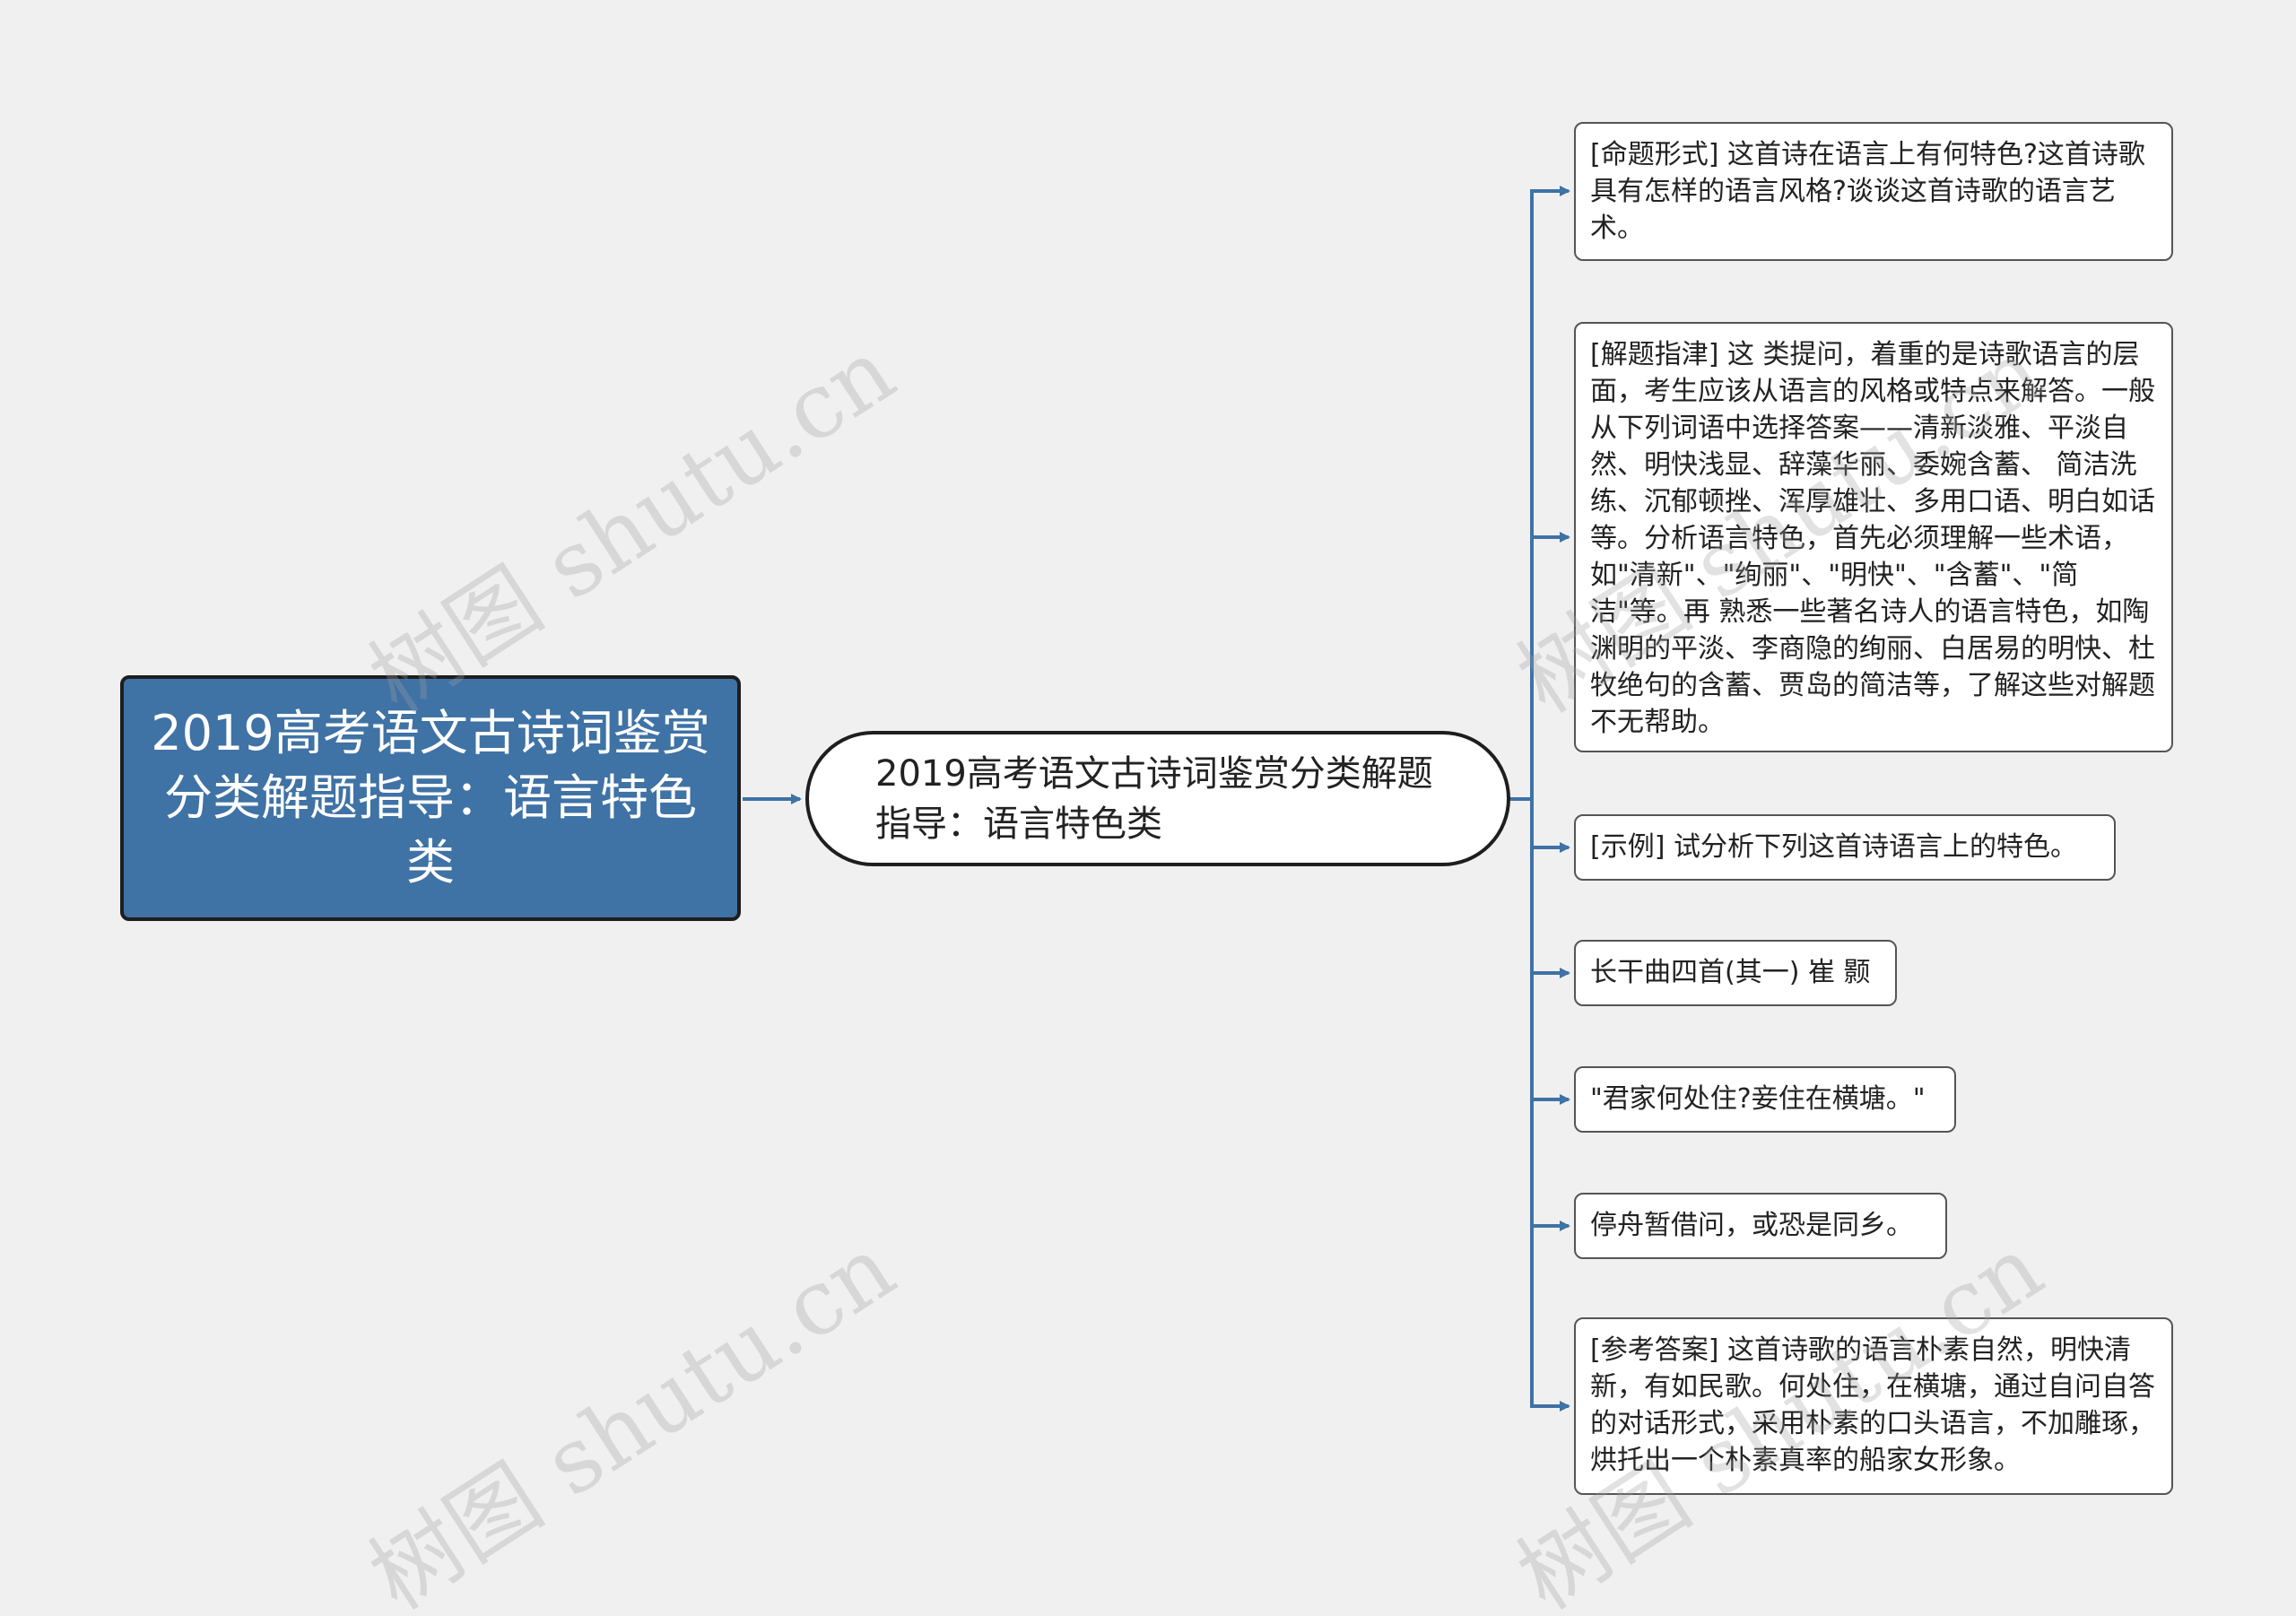  I want to click on root-node: 2019高考语文古诗词鉴赏分类解题指导：语言特色类, so click(430, 798).